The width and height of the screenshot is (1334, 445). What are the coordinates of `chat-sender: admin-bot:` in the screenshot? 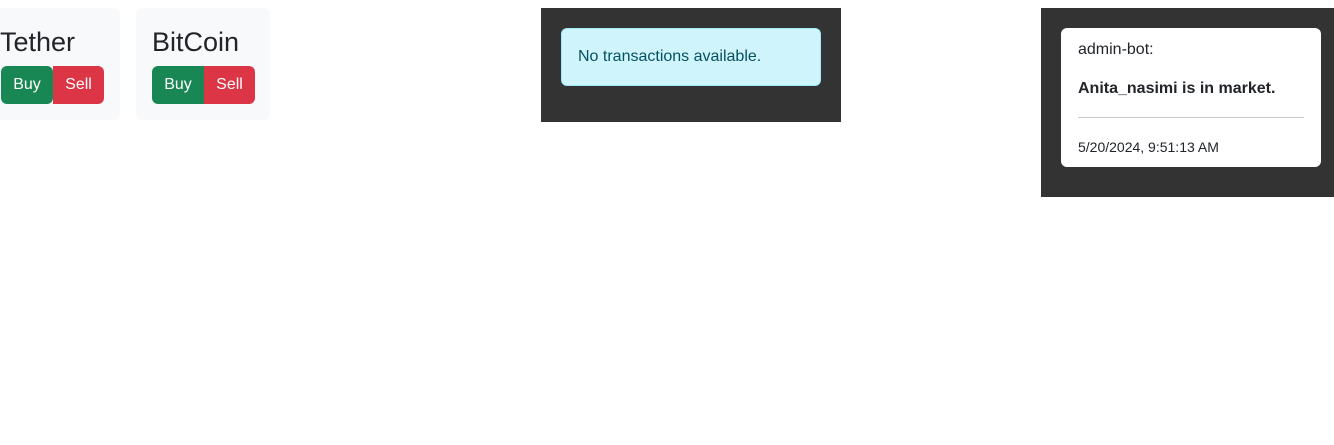 It's located at (1116, 49).